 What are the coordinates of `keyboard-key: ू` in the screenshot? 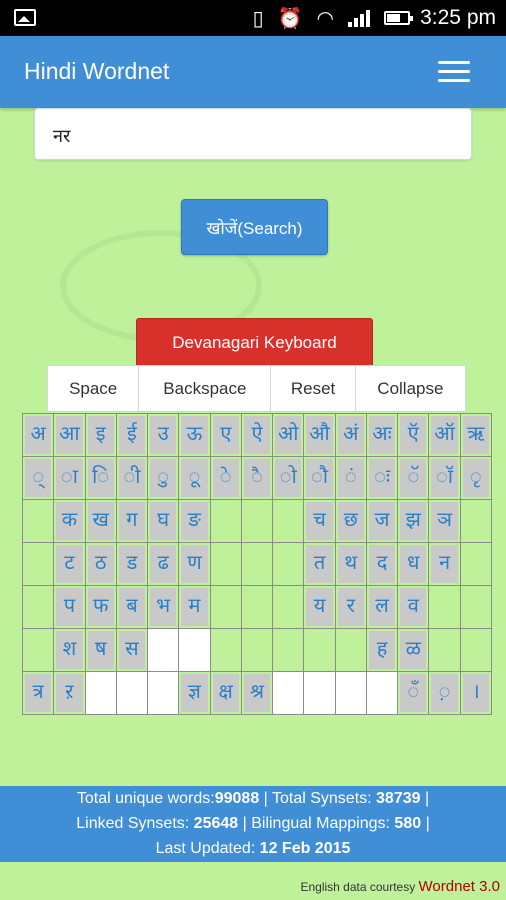 It's located at (194, 478).